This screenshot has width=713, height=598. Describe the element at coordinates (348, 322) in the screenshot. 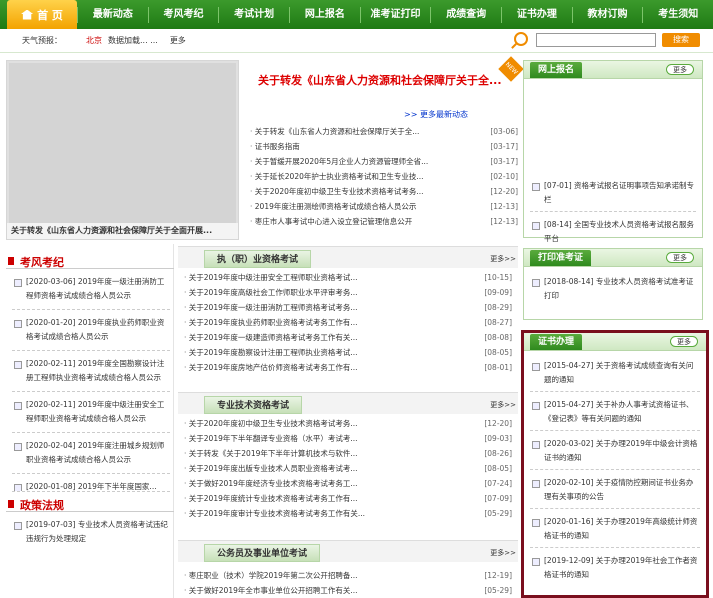

I see `list-item: 关于2019年度执业药师职业资格考试考务工作有...[08-27]` at that location.